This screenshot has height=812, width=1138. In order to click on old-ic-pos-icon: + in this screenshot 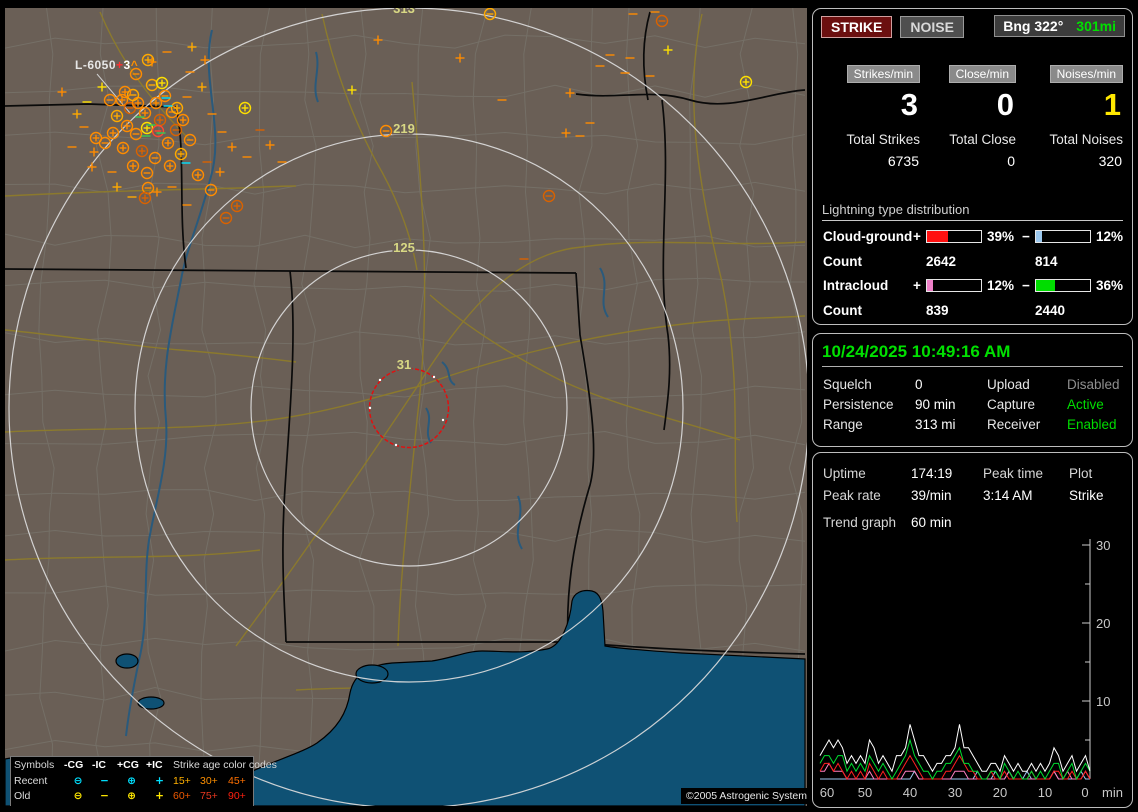, I will do `click(159, 796)`.